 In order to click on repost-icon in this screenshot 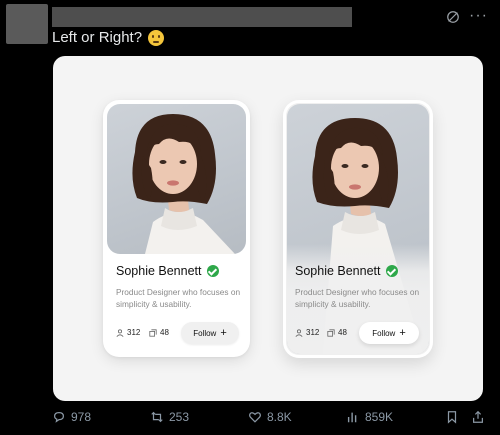, I will do `click(157, 417)`.